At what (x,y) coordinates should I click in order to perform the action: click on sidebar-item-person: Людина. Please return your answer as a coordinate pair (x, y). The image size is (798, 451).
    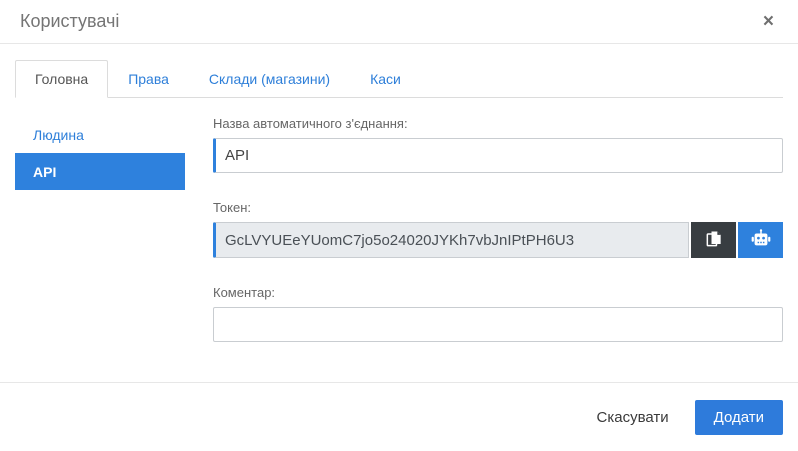
    Looking at the image, I should click on (100, 134).